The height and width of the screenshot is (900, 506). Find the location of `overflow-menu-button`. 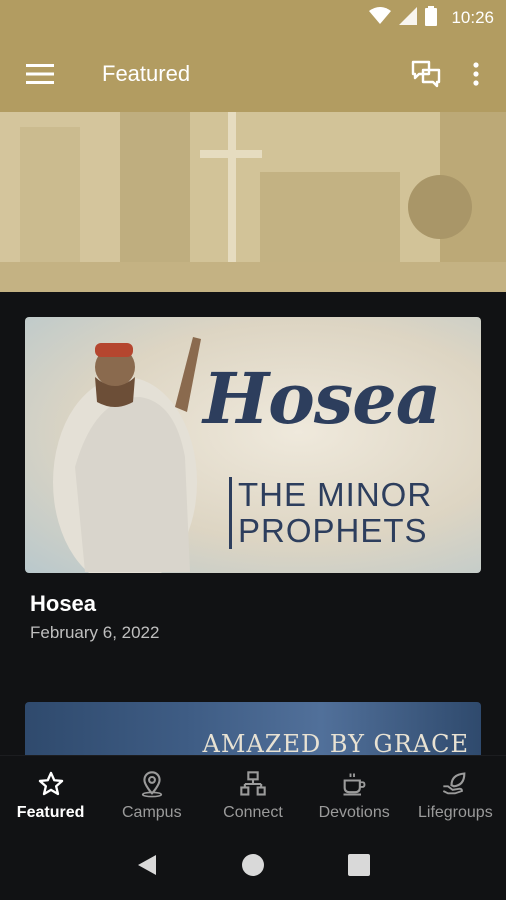

overflow-menu-button is located at coordinates (476, 74).